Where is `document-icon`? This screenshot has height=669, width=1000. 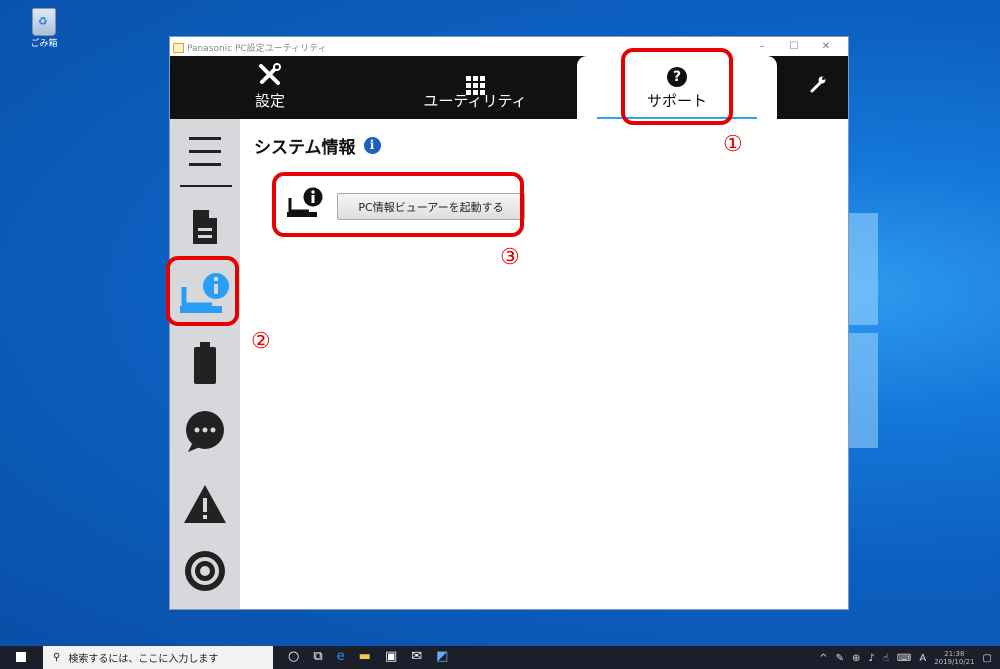
document-icon is located at coordinates (205, 227).